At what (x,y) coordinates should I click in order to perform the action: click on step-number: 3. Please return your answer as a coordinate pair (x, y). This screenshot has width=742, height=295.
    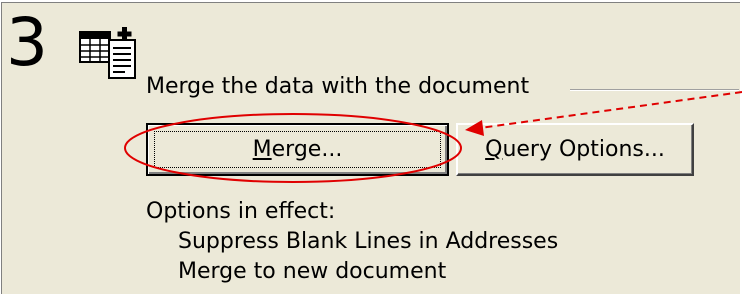
    Looking at the image, I should click on (27, 42).